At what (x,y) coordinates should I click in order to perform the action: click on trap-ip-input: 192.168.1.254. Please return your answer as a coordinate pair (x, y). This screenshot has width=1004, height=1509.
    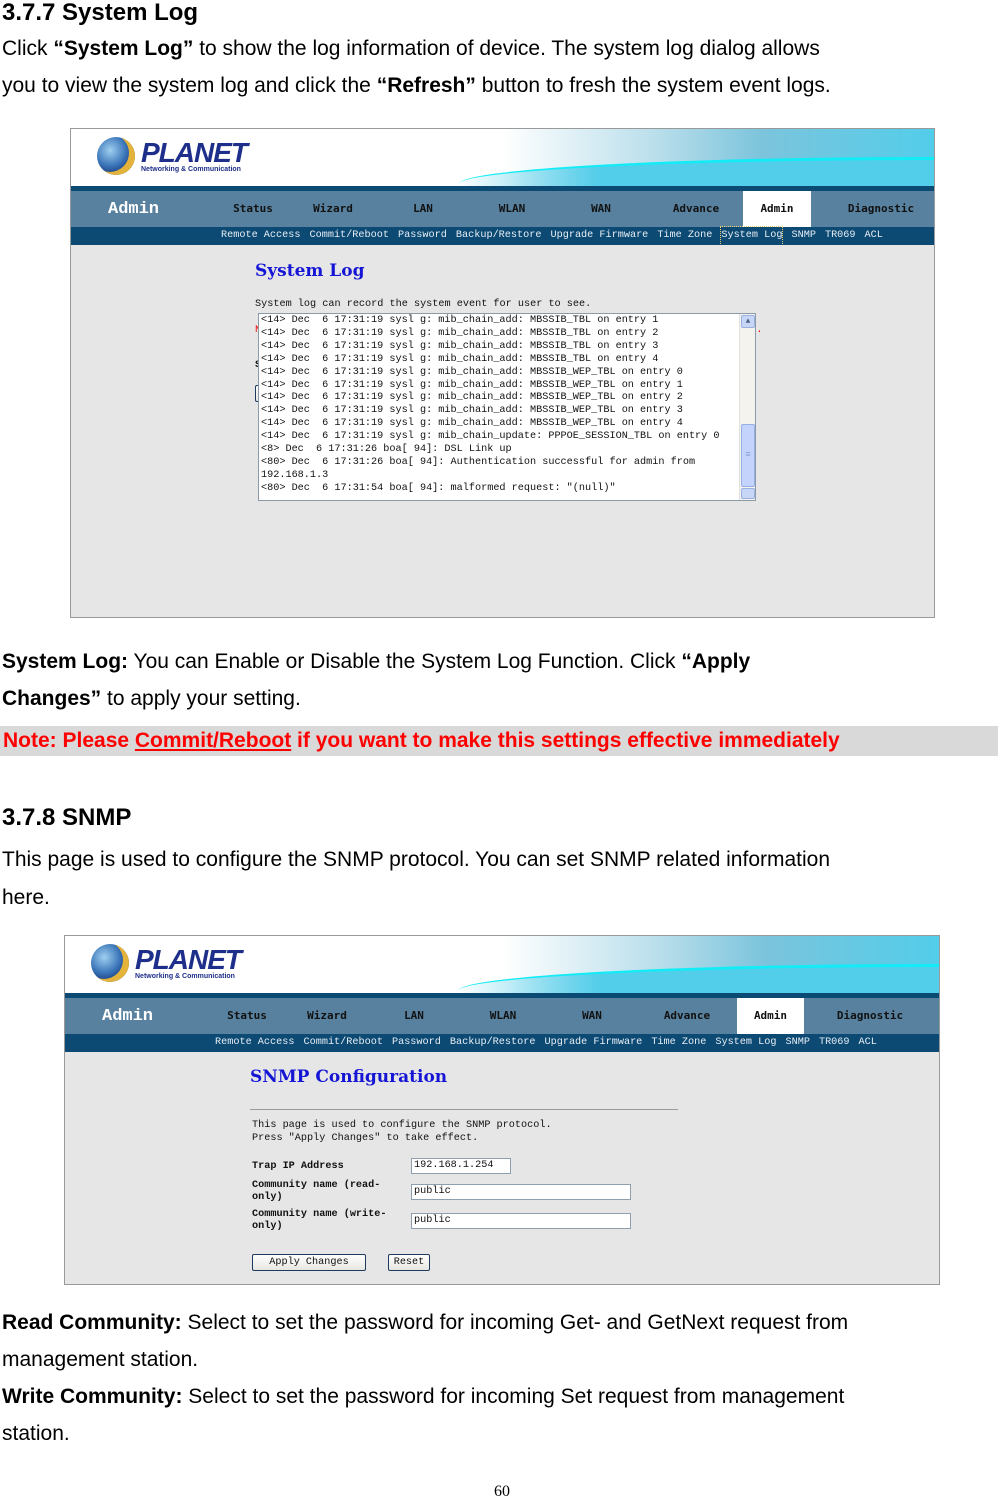
    Looking at the image, I should click on (461, 1166).